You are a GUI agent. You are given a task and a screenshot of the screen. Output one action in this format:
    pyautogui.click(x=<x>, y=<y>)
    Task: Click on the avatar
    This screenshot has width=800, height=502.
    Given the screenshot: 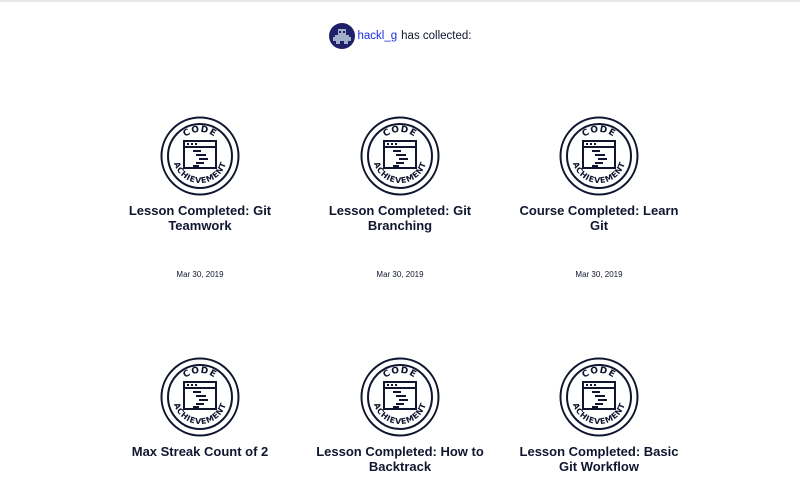 What is the action you would take?
    pyautogui.click(x=341, y=36)
    